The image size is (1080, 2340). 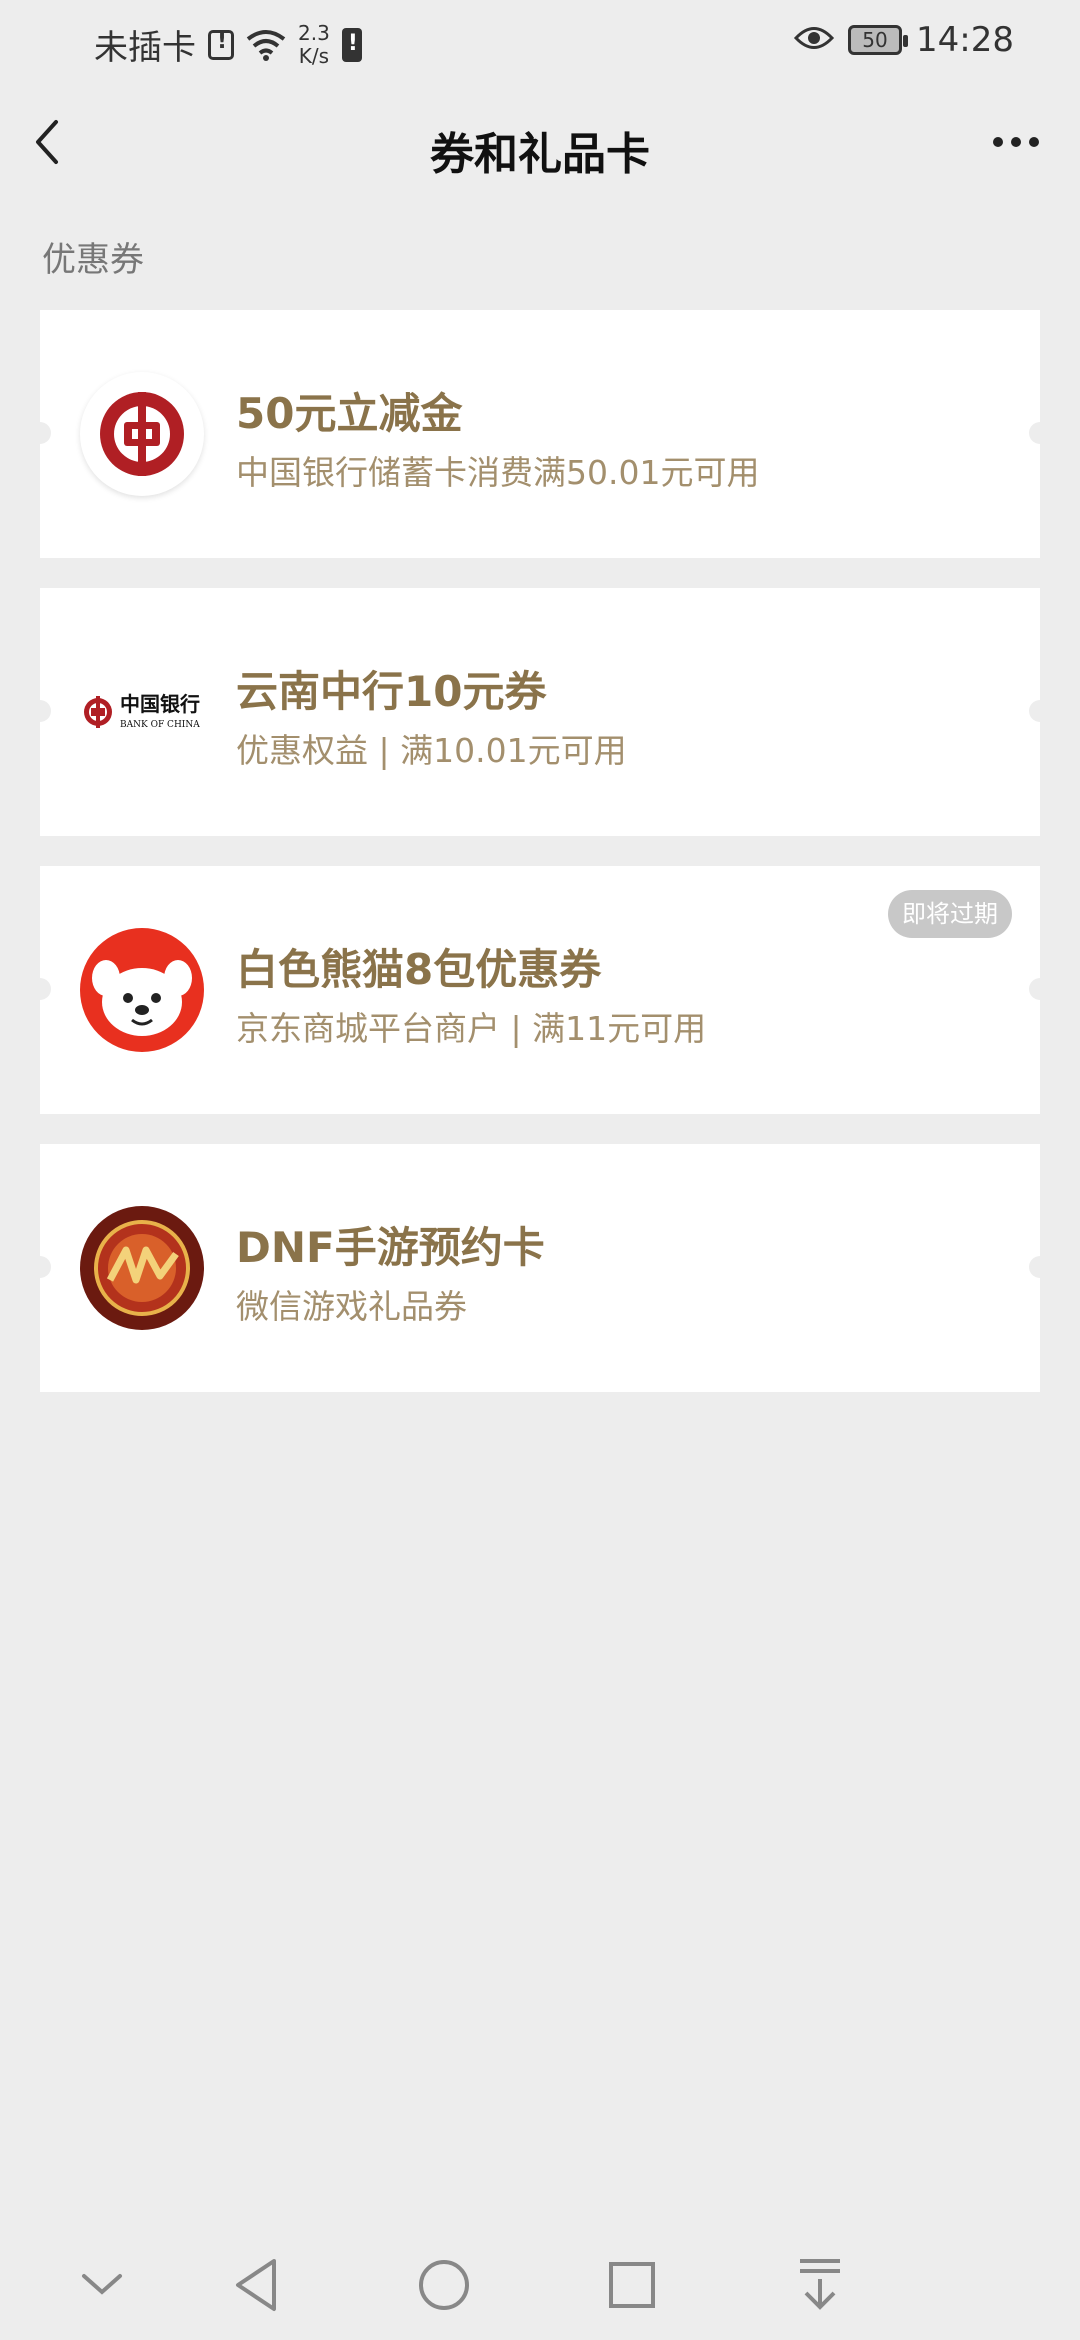 I want to click on header: 券和礼品卡, so click(x=540, y=148).